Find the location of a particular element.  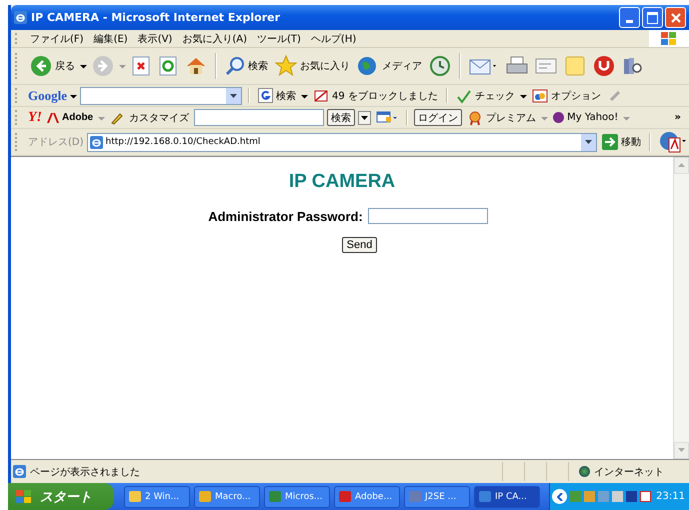

scrollbar is located at coordinates (681, 308).